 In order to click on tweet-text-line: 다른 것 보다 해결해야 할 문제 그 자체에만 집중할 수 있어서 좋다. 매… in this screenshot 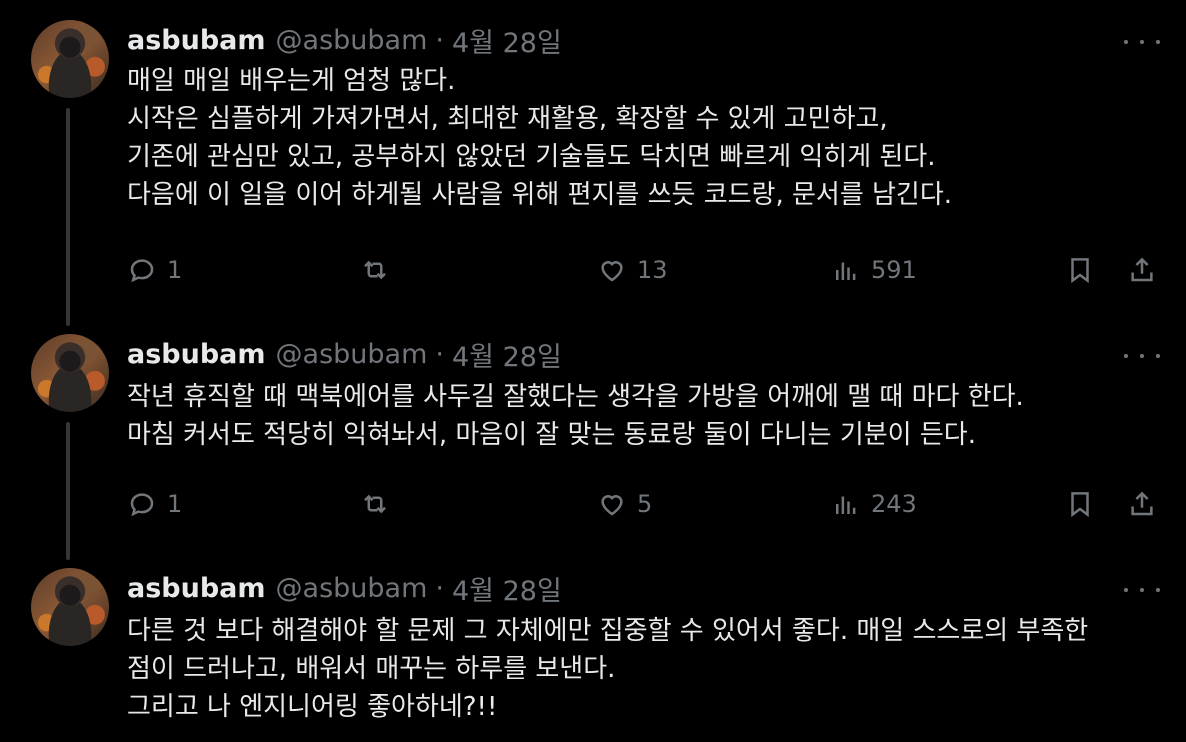, I will do `click(608, 631)`.